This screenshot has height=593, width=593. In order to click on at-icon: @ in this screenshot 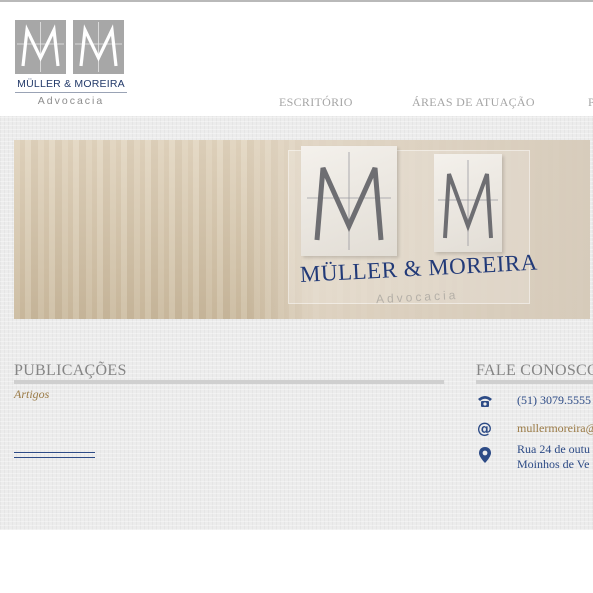, I will do `click(485, 428)`.